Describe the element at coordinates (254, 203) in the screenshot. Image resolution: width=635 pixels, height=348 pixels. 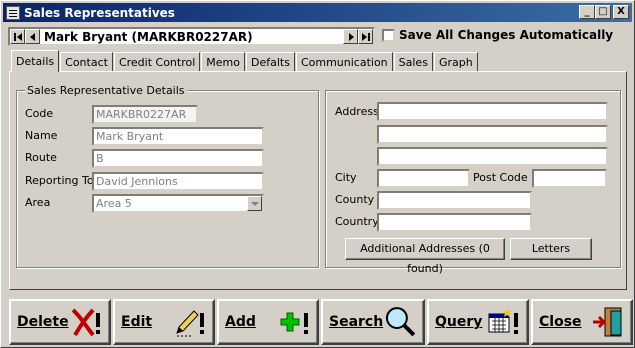
I see `chevron-down-icon` at that location.